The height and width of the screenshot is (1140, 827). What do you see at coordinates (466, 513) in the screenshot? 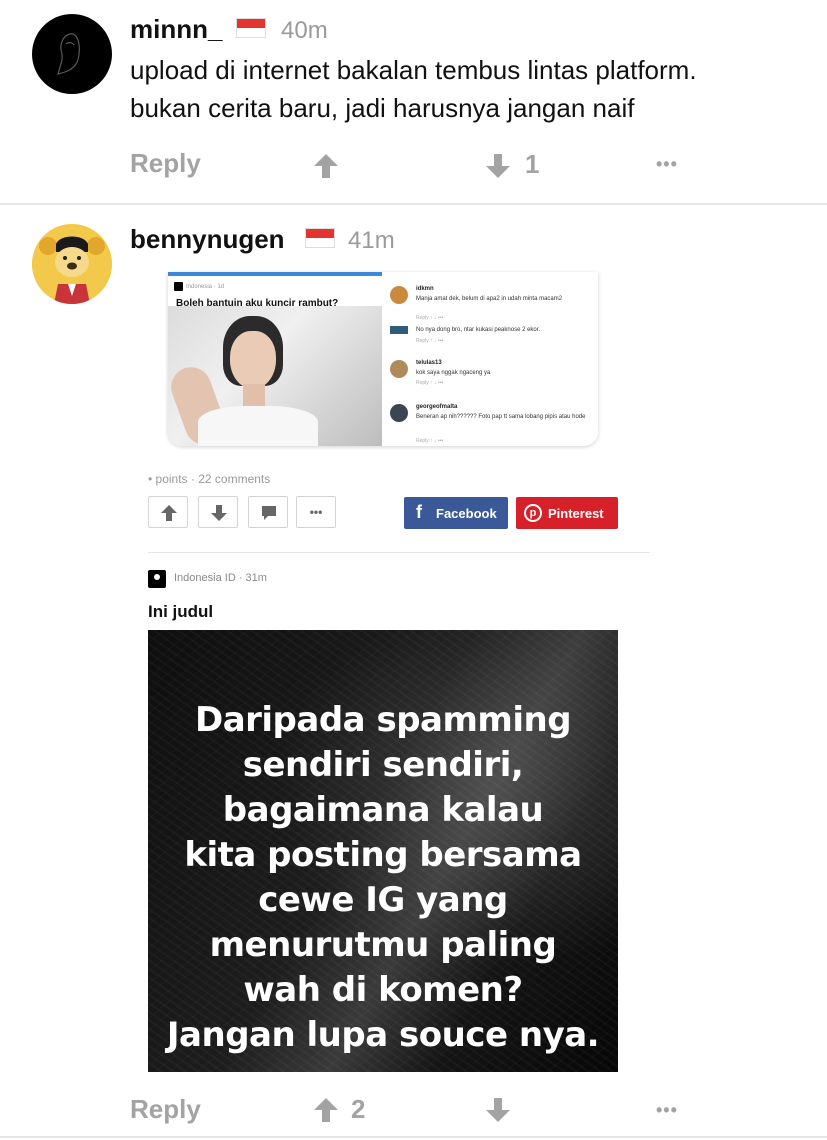
I see `facebook-label: Facebook` at bounding box center [466, 513].